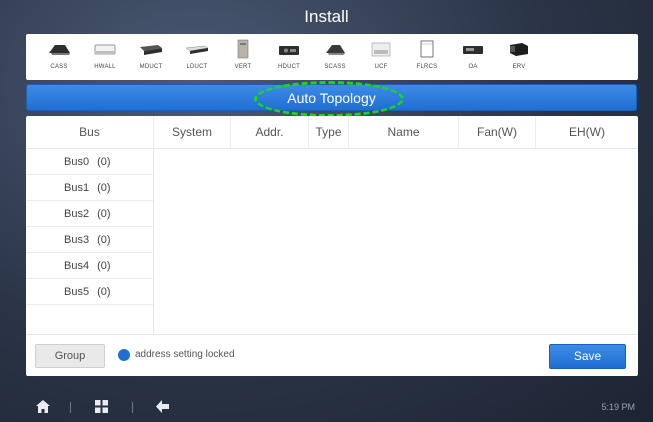 Image resolution: width=653 pixels, height=422 pixels. I want to click on bus-item-2: Bus2 (0), so click(89, 214).